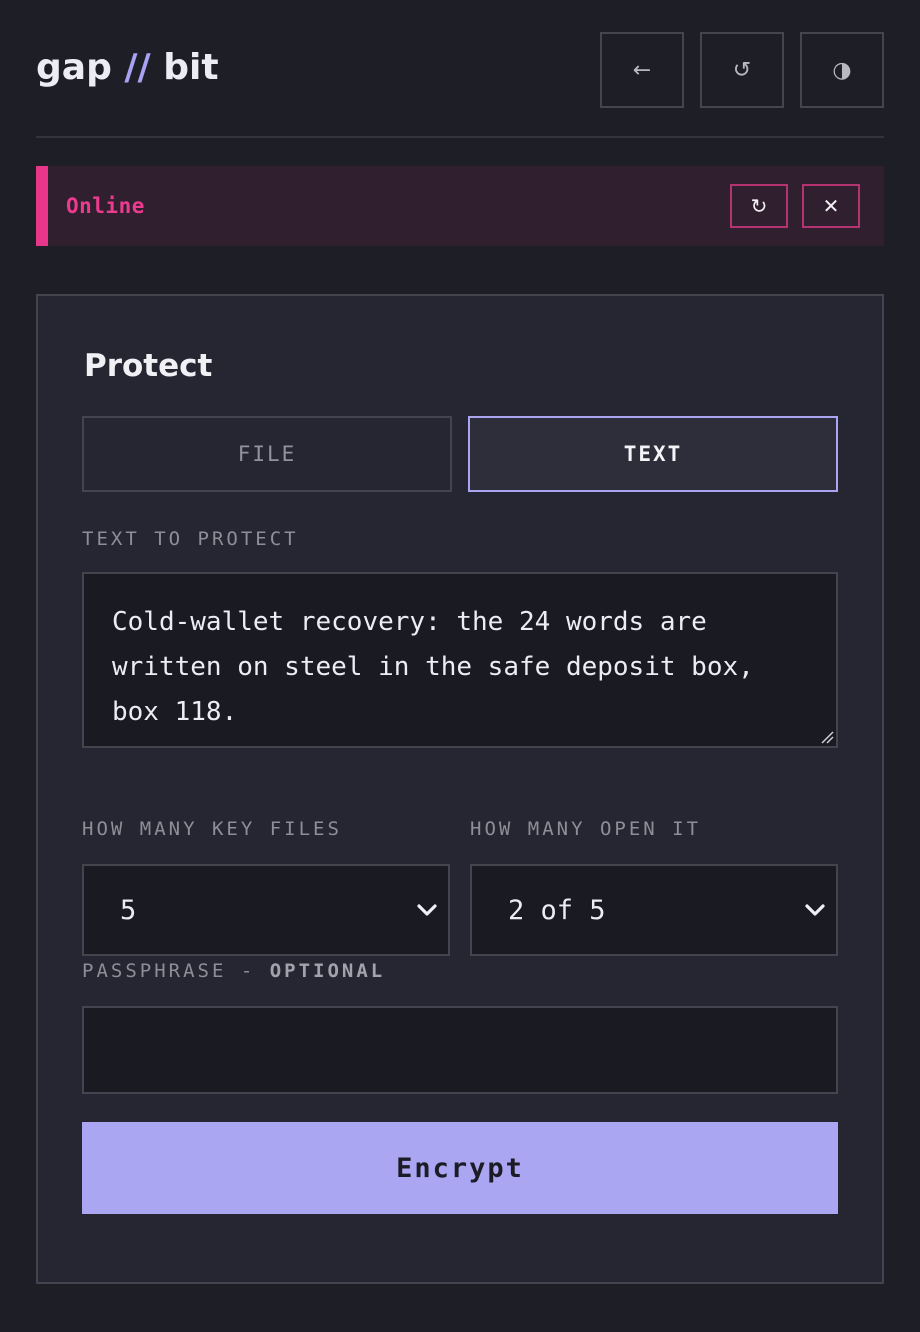 The width and height of the screenshot is (920, 1332). I want to click on encrypt-button: Encrypt, so click(460, 1168).